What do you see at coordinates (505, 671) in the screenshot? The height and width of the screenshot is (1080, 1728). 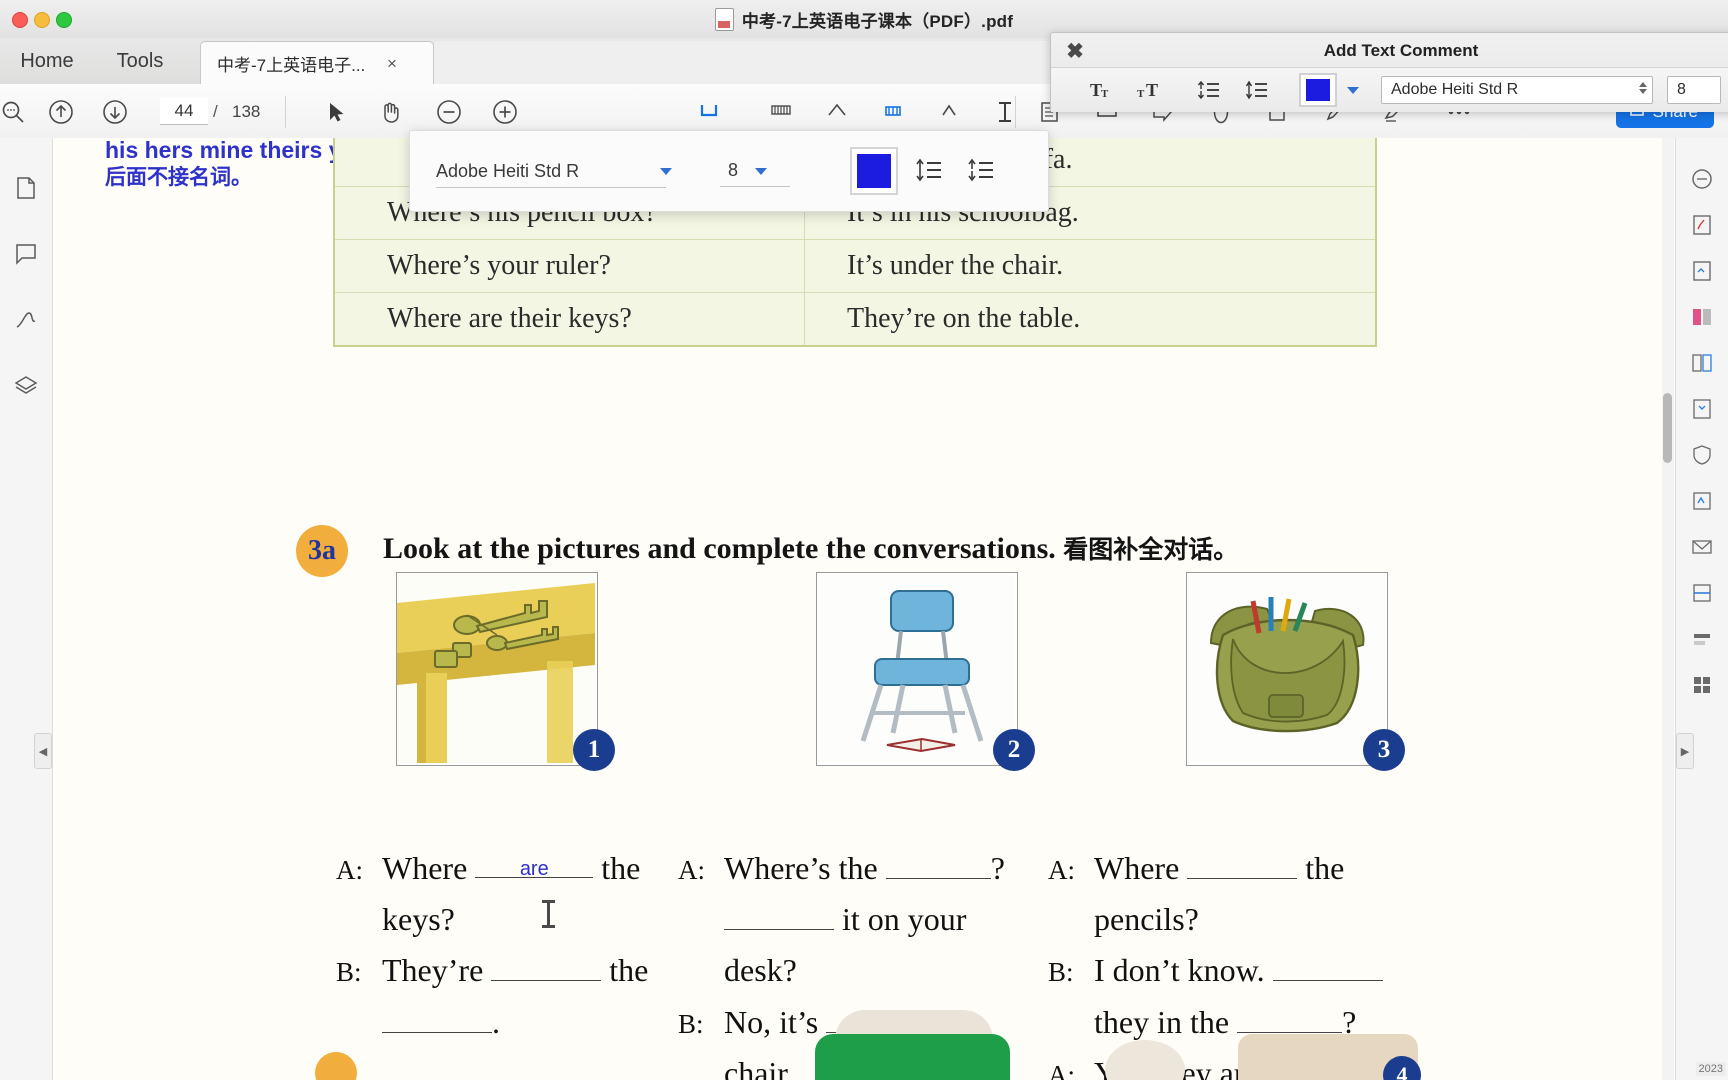 I see `picture-card-1: 1` at bounding box center [505, 671].